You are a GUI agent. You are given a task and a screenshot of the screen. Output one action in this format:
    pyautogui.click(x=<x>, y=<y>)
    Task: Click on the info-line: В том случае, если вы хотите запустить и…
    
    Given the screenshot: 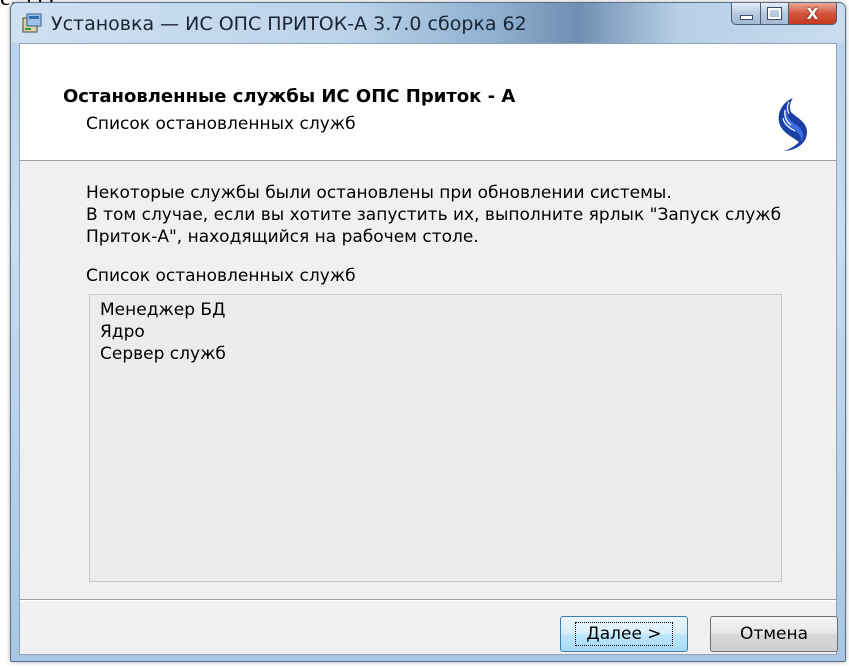 What is the action you would take?
    pyautogui.click(x=434, y=215)
    